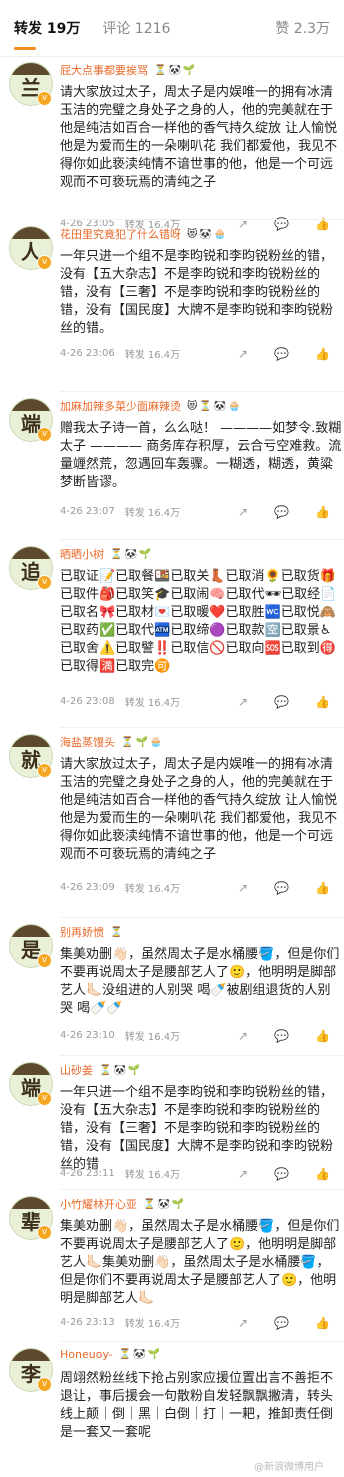 The image size is (344, 1477). Describe the element at coordinates (87, 353) in the screenshot. I see `timestamp: 4-26 23:06` at that location.